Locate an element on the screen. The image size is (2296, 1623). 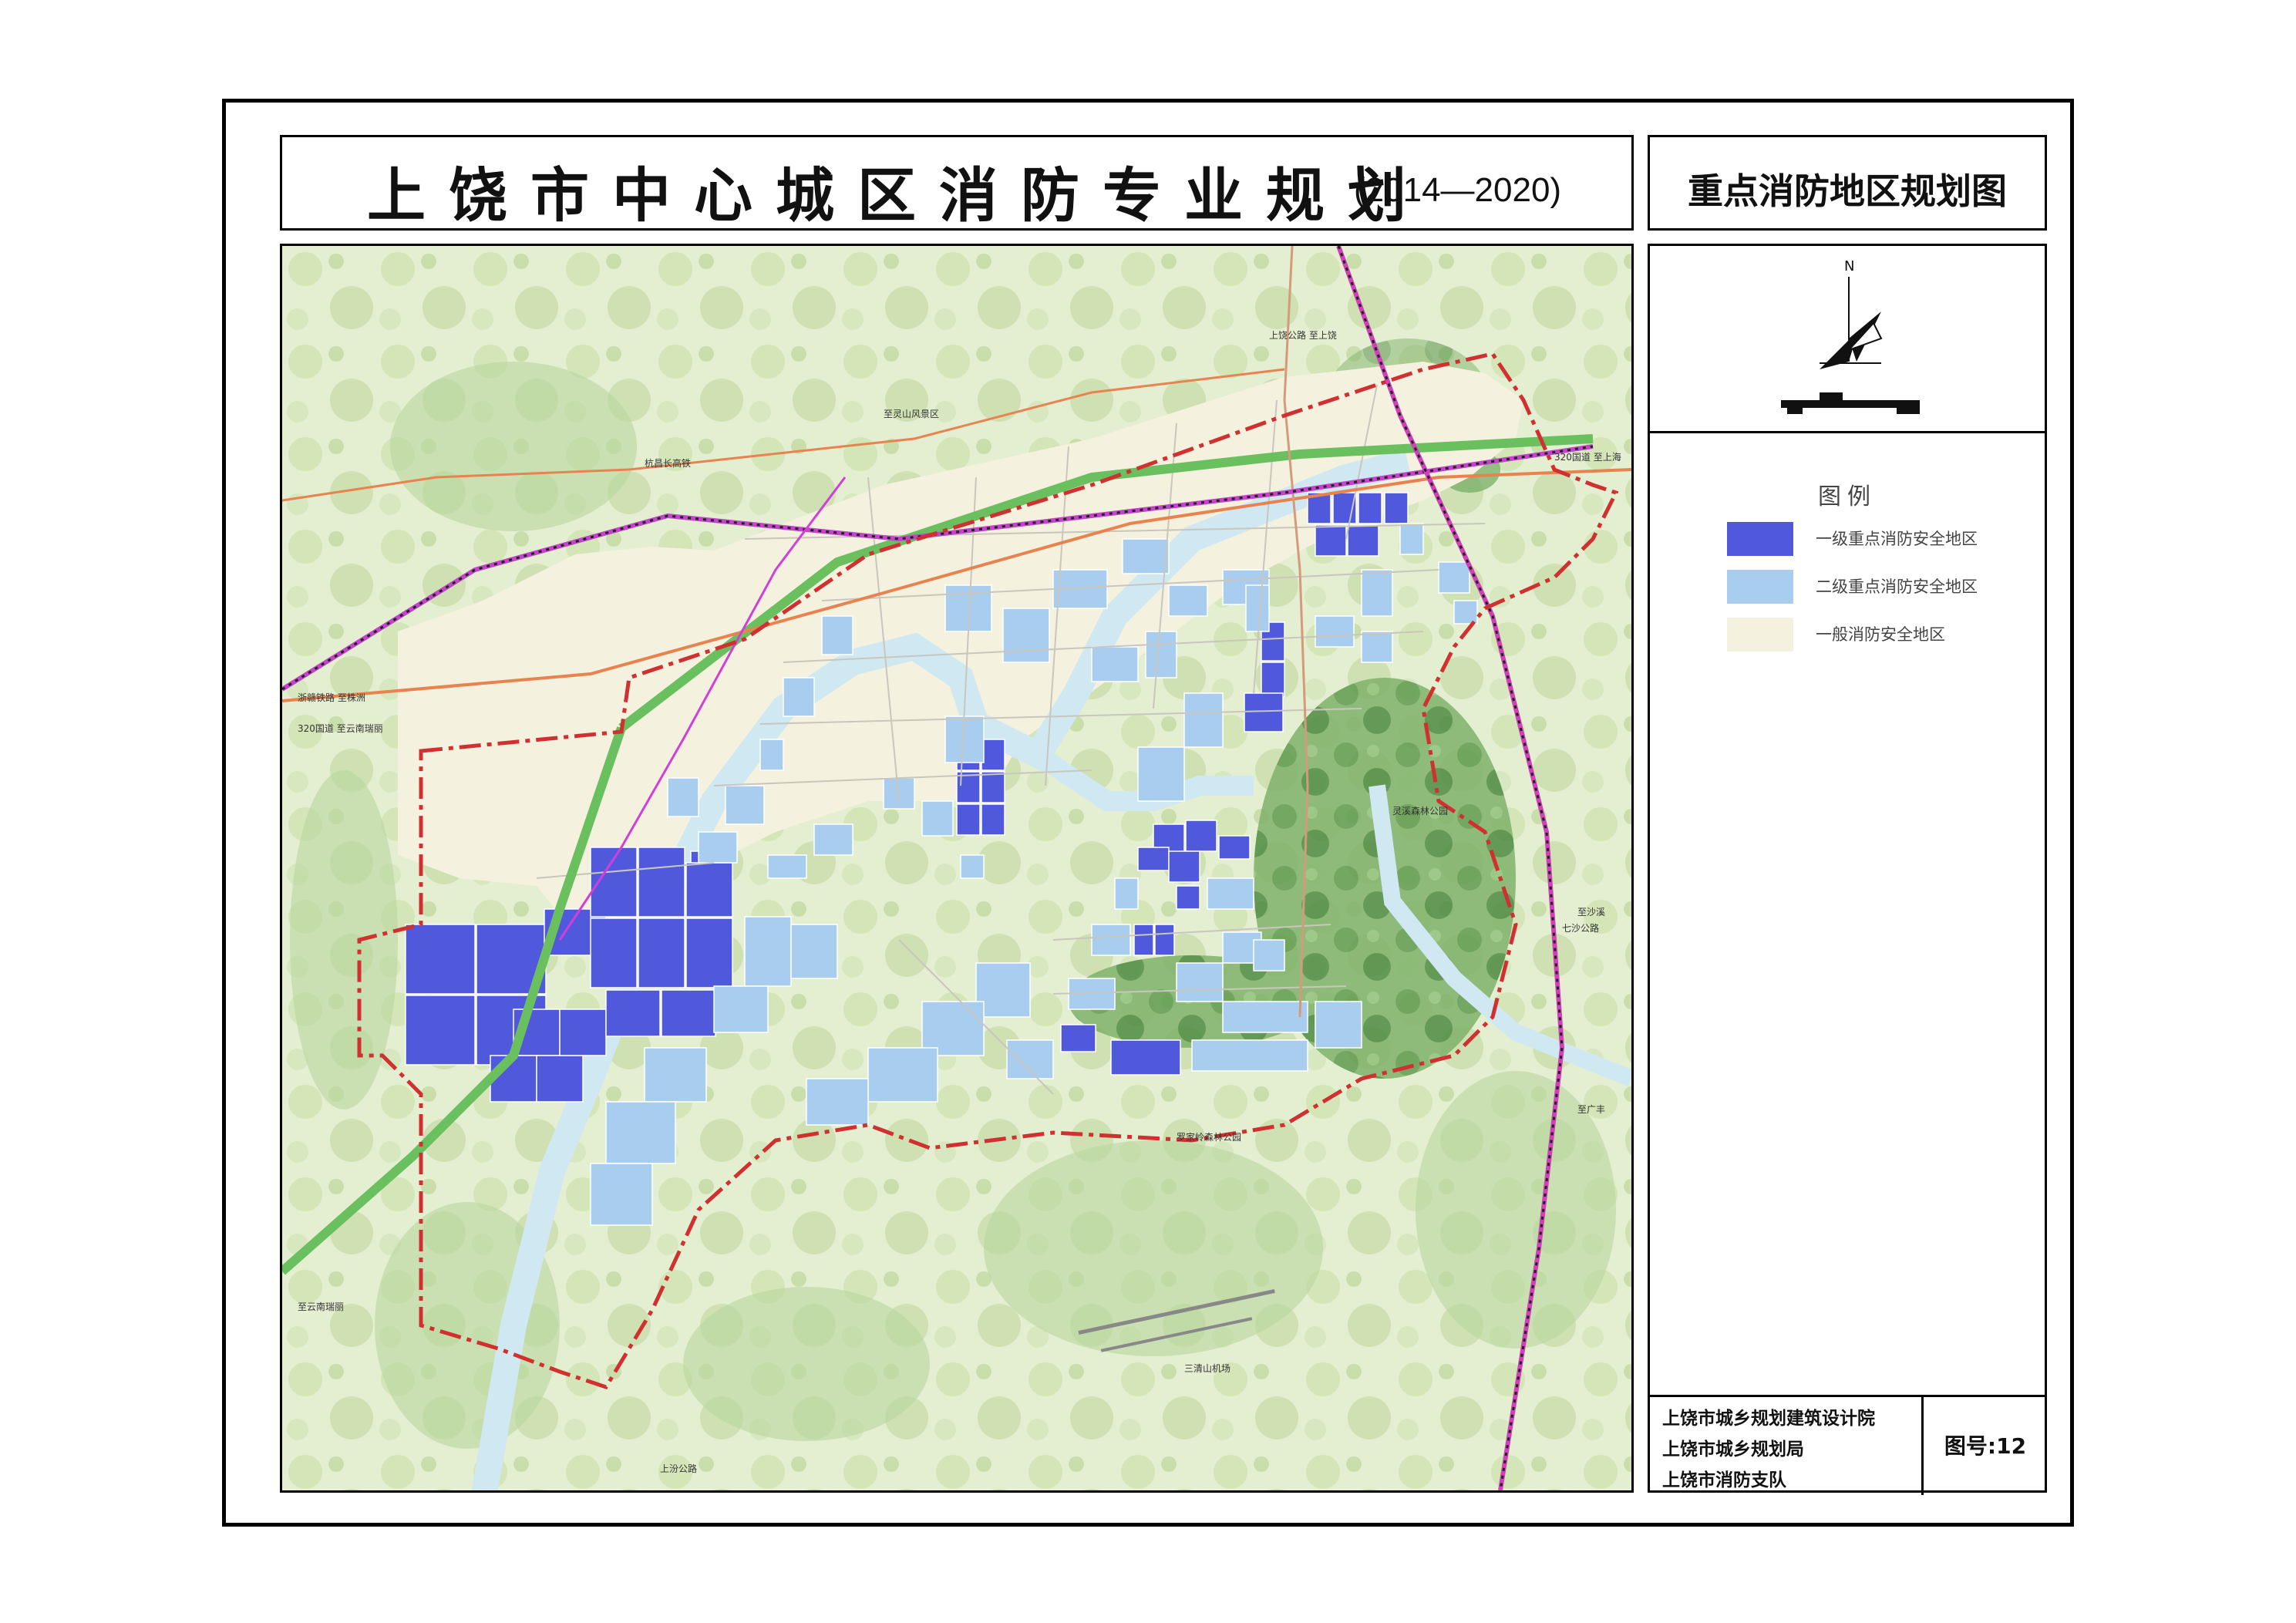
map-subtitle: 重点消防地区规划图 is located at coordinates (1848, 191).